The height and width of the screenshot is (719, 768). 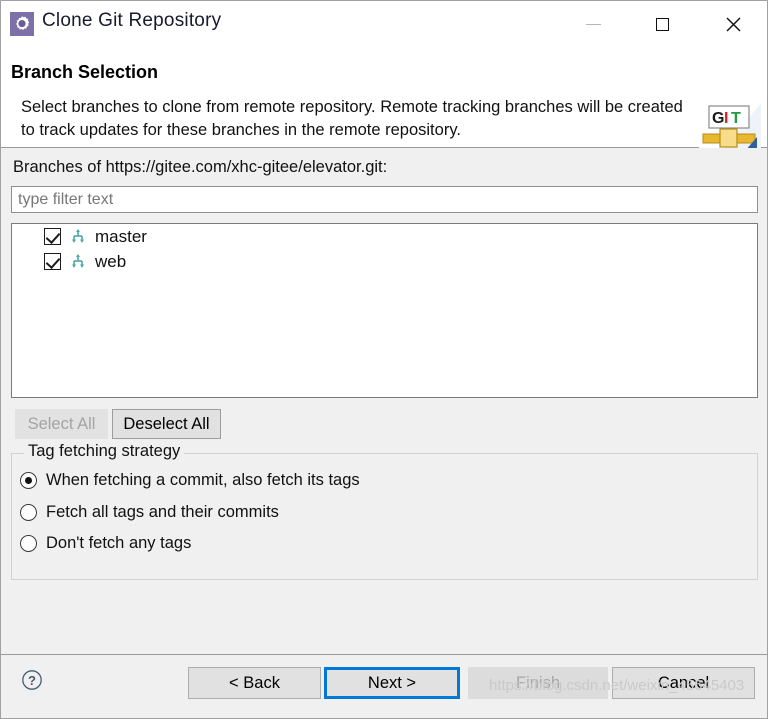 What do you see at coordinates (718, 118) in the screenshot?
I see `svg-text: G` at bounding box center [718, 118].